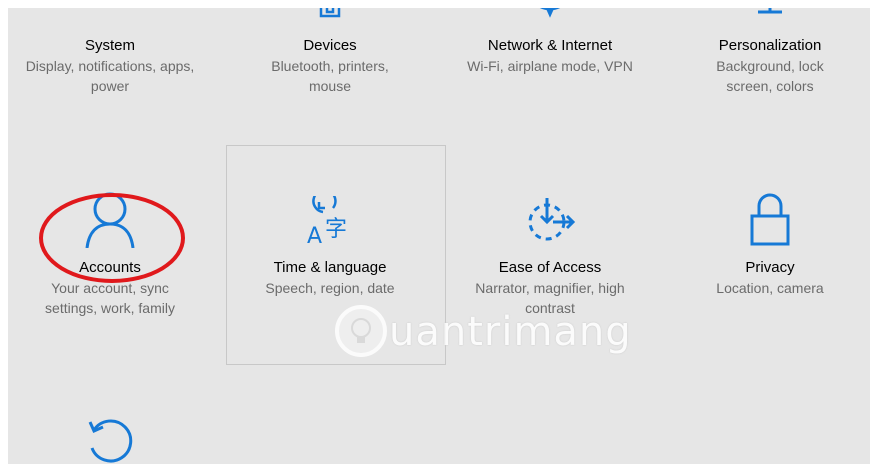 This screenshot has height=464, width=870. What do you see at coordinates (770, 76) in the screenshot?
I see `tile-personalization-description: Background, lock screen, colors` at bounding box center [770, 76].